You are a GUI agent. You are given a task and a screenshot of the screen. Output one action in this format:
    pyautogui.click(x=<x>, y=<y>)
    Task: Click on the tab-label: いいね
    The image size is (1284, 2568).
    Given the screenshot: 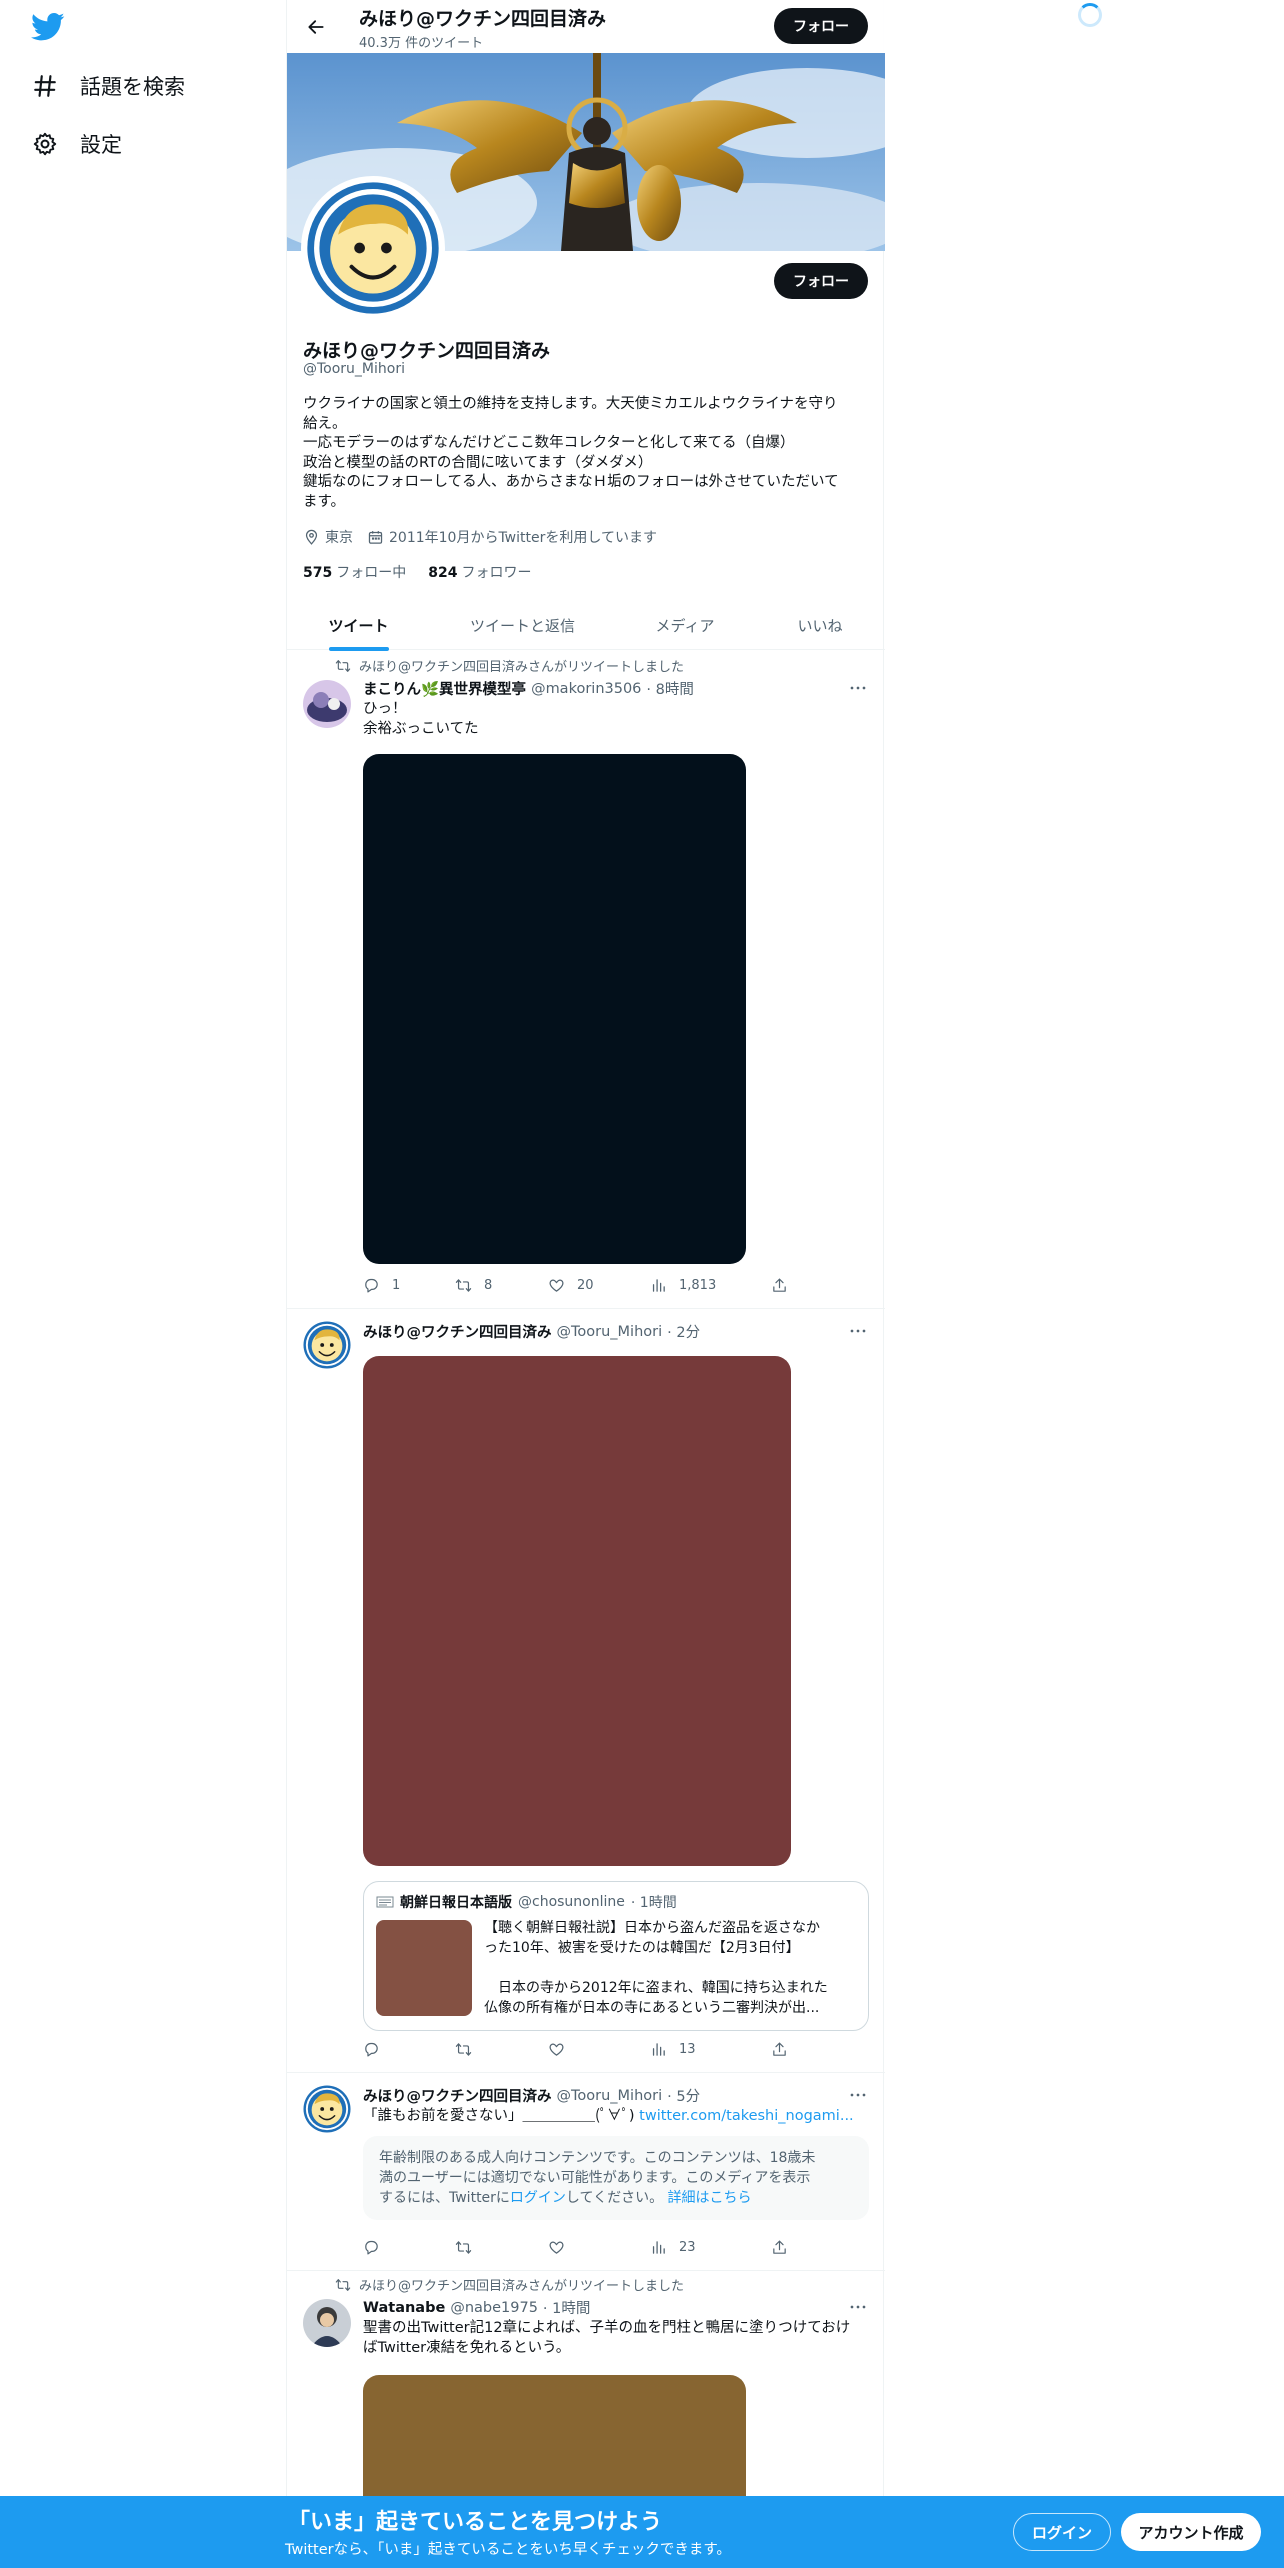 What is the action you would take?
    pyautogui.click(x=820, y=625)
    